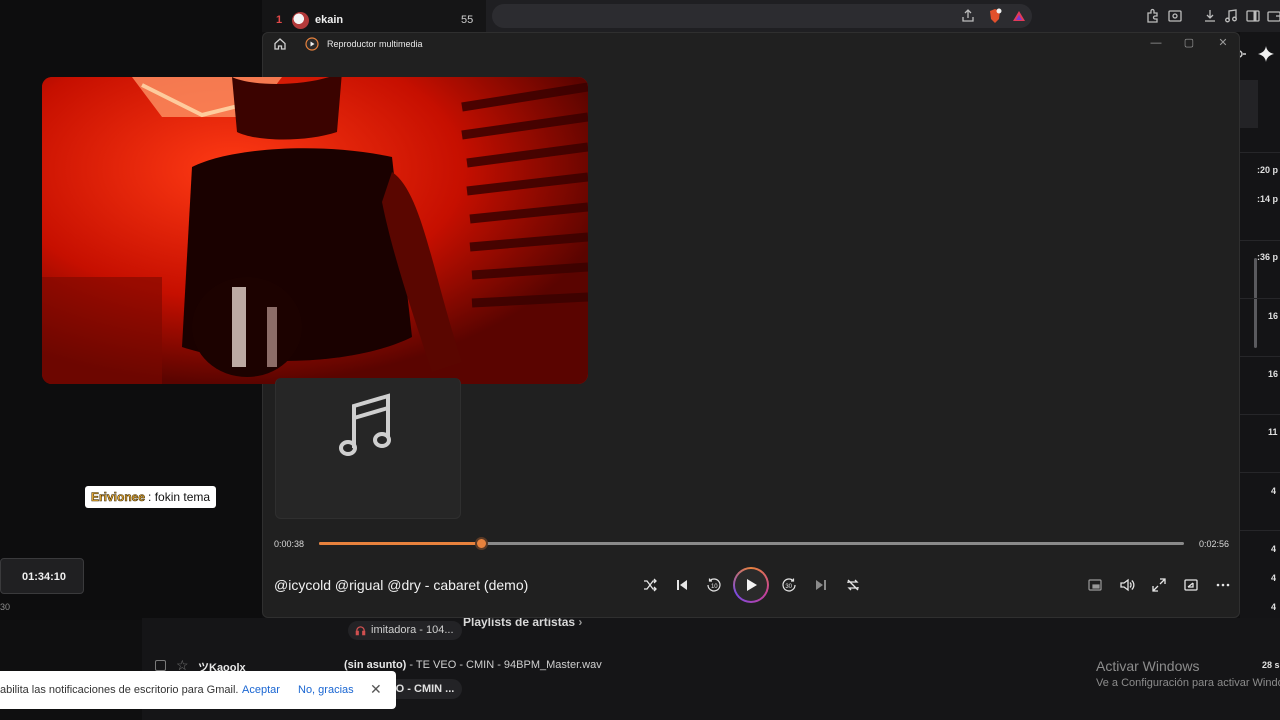  What do you see at coordinates (312, 44) in the screenshot?
I see `media-player-app-icon` at bounding box center [312, 44].